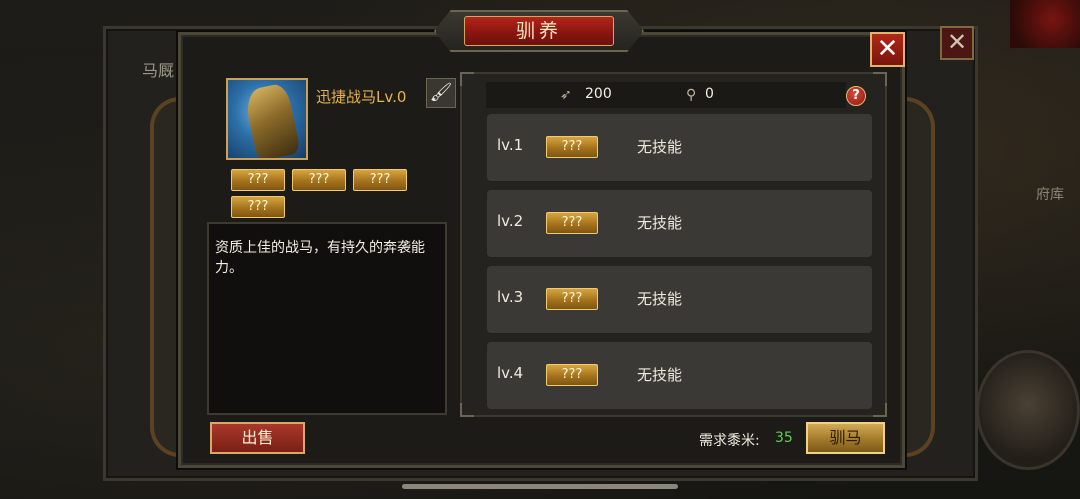 Image resolution: width=1080 pixels, height=499 pixels. I want to click on tame-button: 驯马, so click(845, 438).